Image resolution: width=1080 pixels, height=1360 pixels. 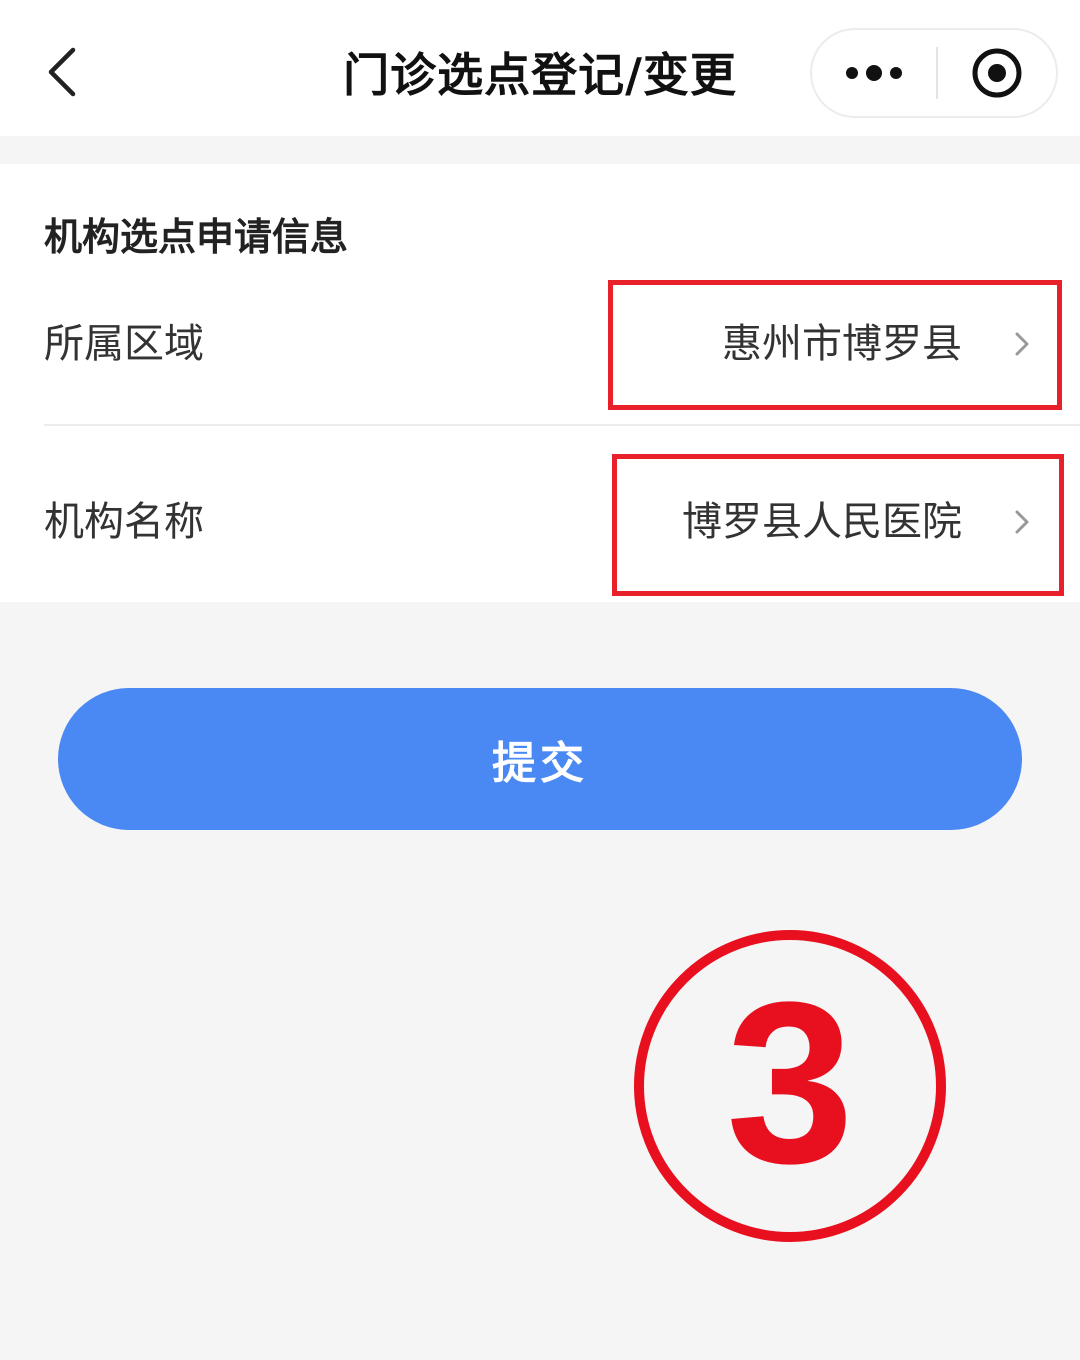 I want to click on step-marker: 3, so click(x=790, y=1086).